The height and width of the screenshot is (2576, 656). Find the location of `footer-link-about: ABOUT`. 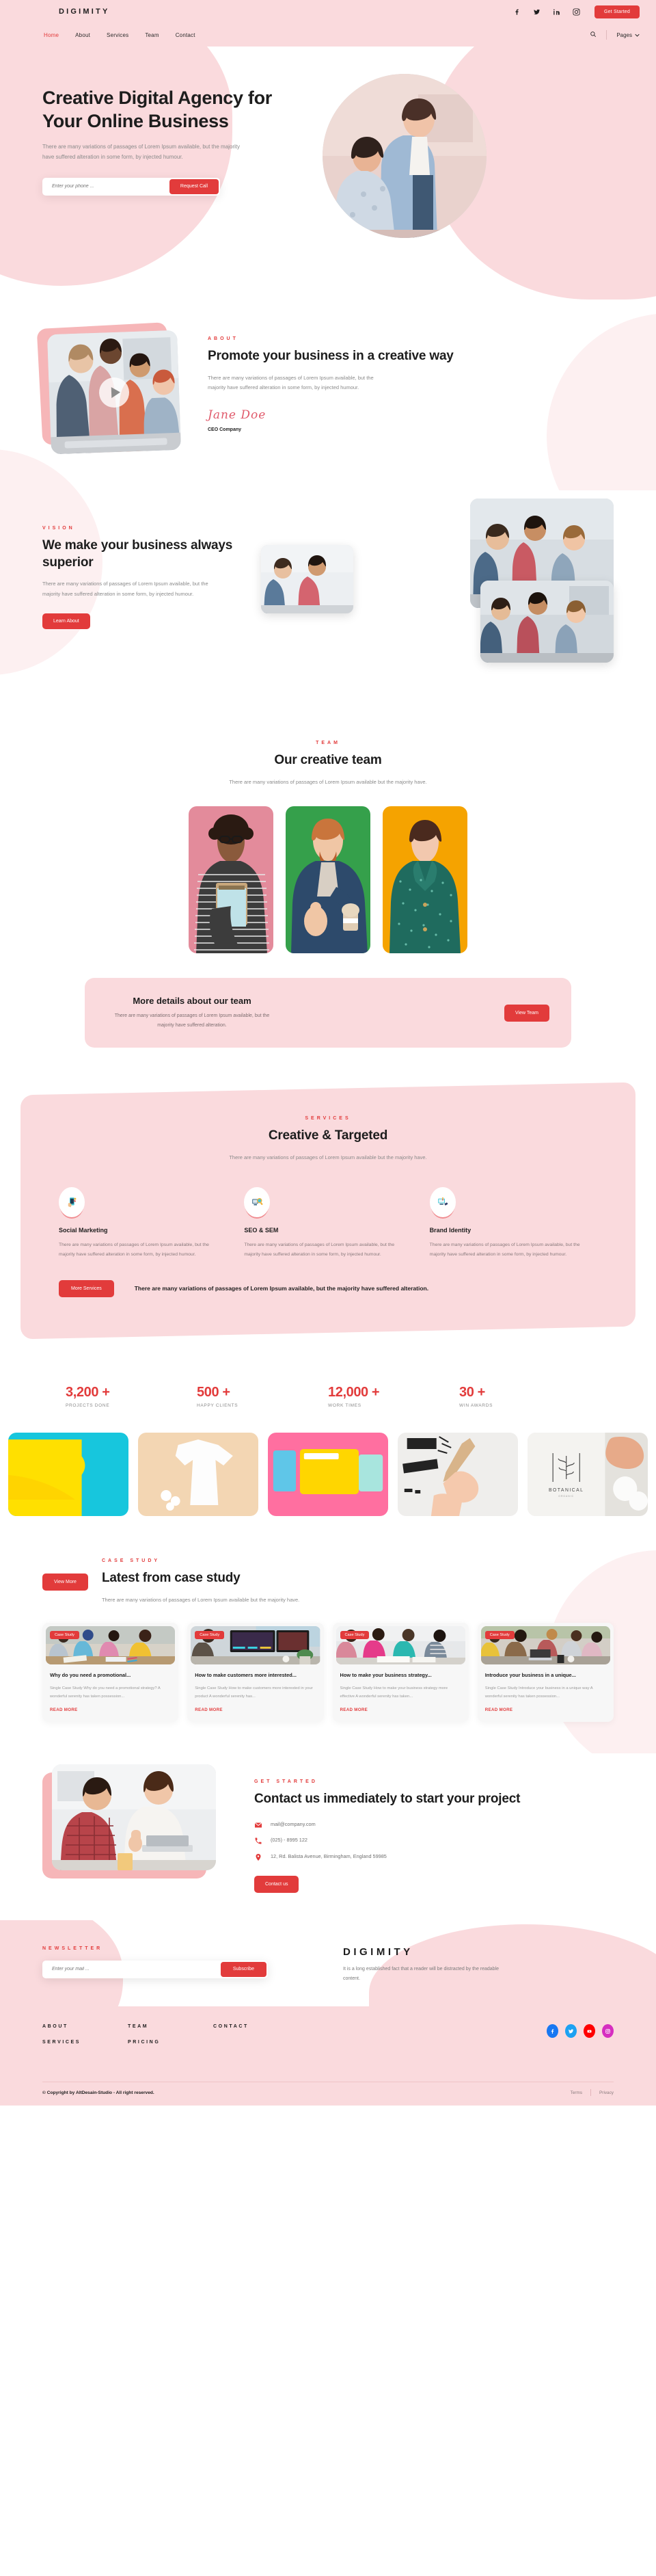

footer-link-about: ABOUT is located at coordinates (85, 2026).